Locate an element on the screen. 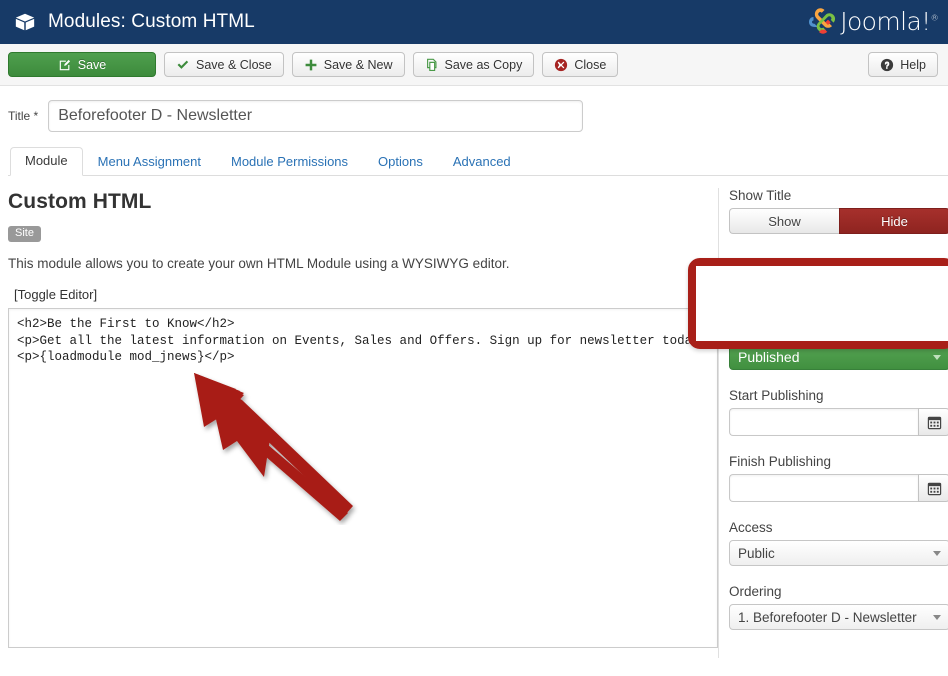 The height and width of the screenshot is (676, 948). ordering-value: 1. Beforefooter D - Newsletter is located at coordinates (827, 617).